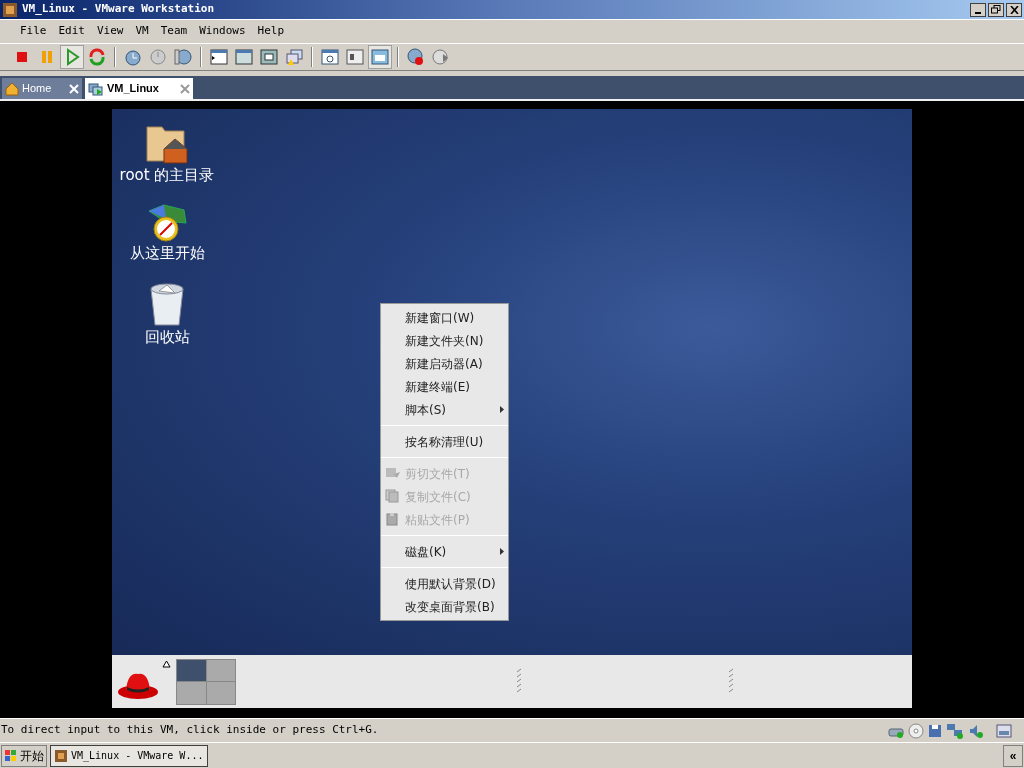 The height and width of the screenshot is (768, 1024). Describe the element at coordinates (167, 253) in the screenshot. I see `icon-label: 从这里开始` at that location.